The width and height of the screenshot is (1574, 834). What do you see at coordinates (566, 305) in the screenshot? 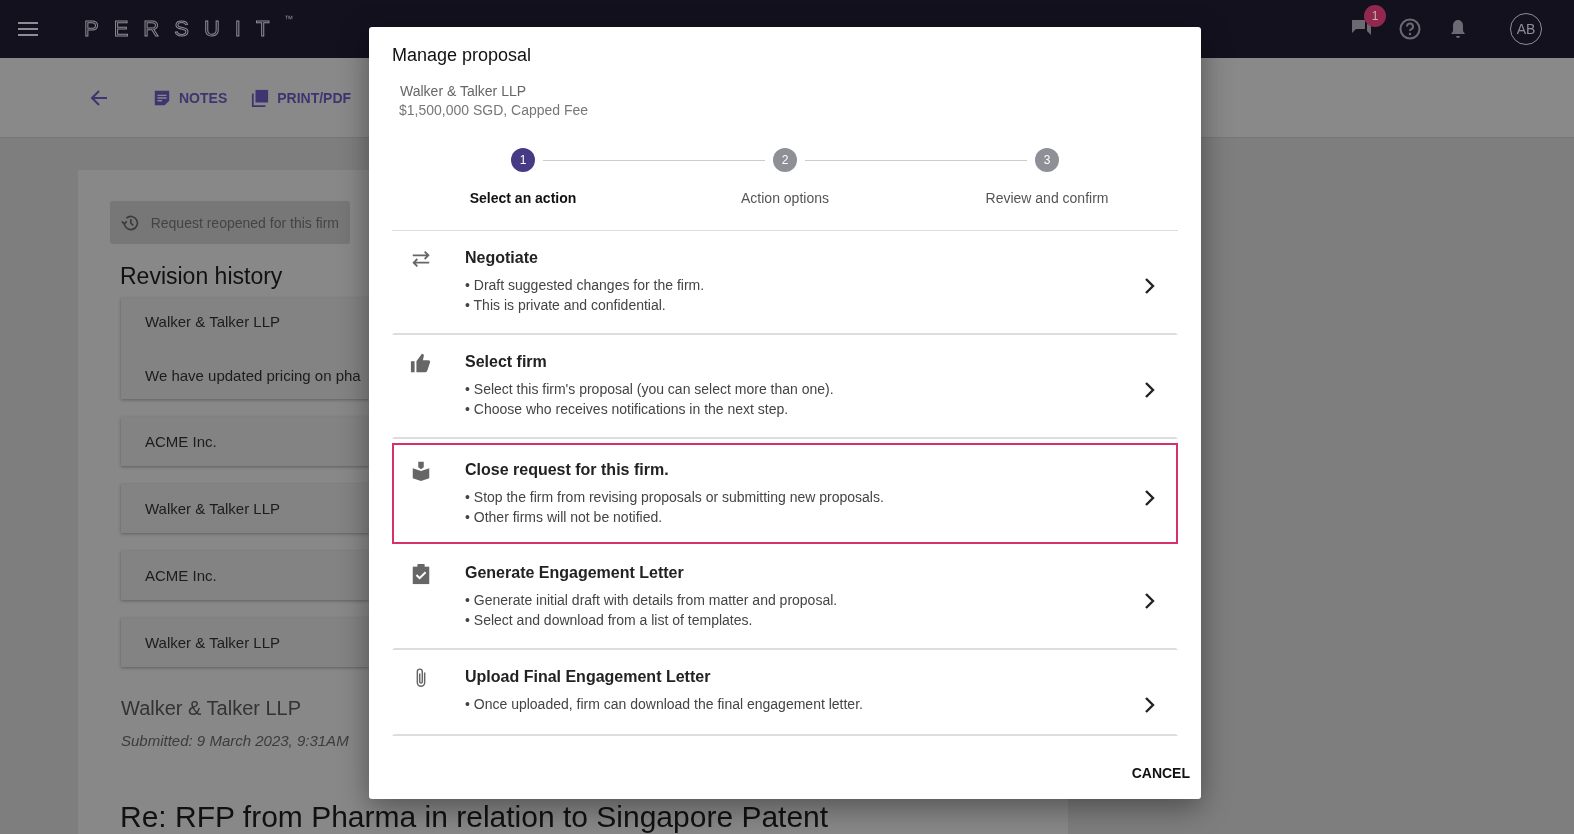
I see `action-description: • This is private and confidential.` at bounding box center [566, 305].